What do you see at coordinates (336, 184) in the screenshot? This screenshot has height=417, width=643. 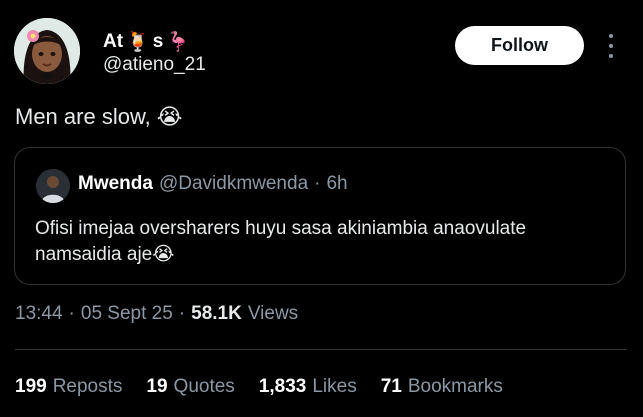 I see `quoted-time: 6h` at bounding box center [336, 184].